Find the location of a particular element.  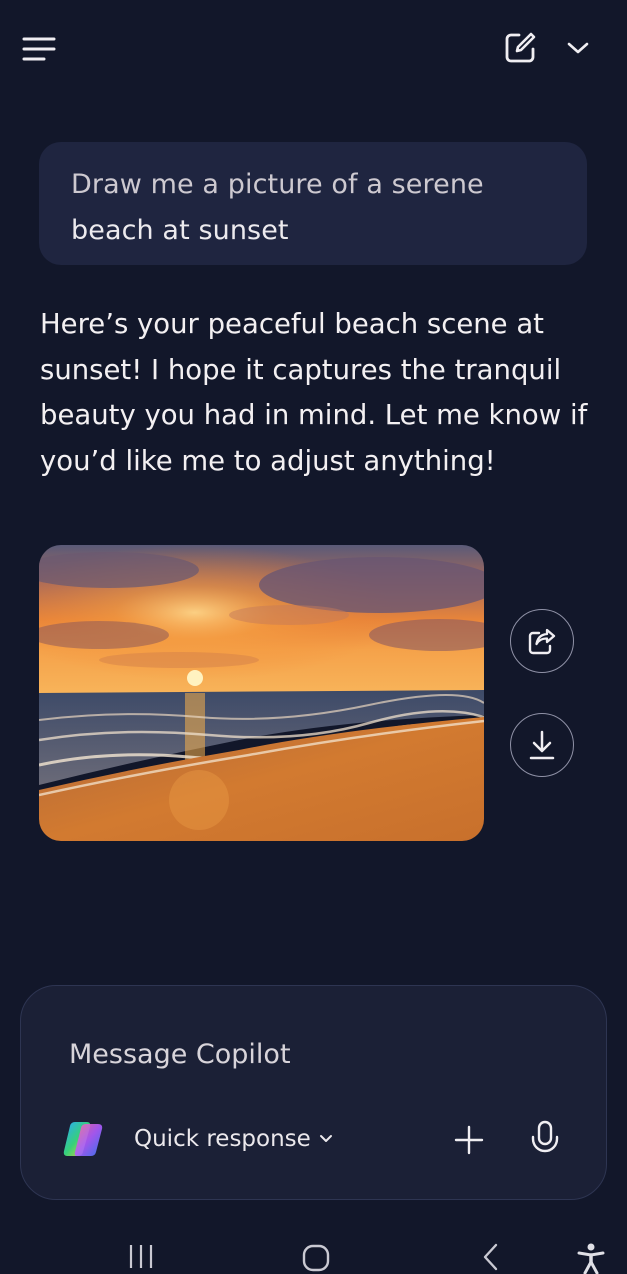

options-dropdown-button is located at coordinates (578, 48).